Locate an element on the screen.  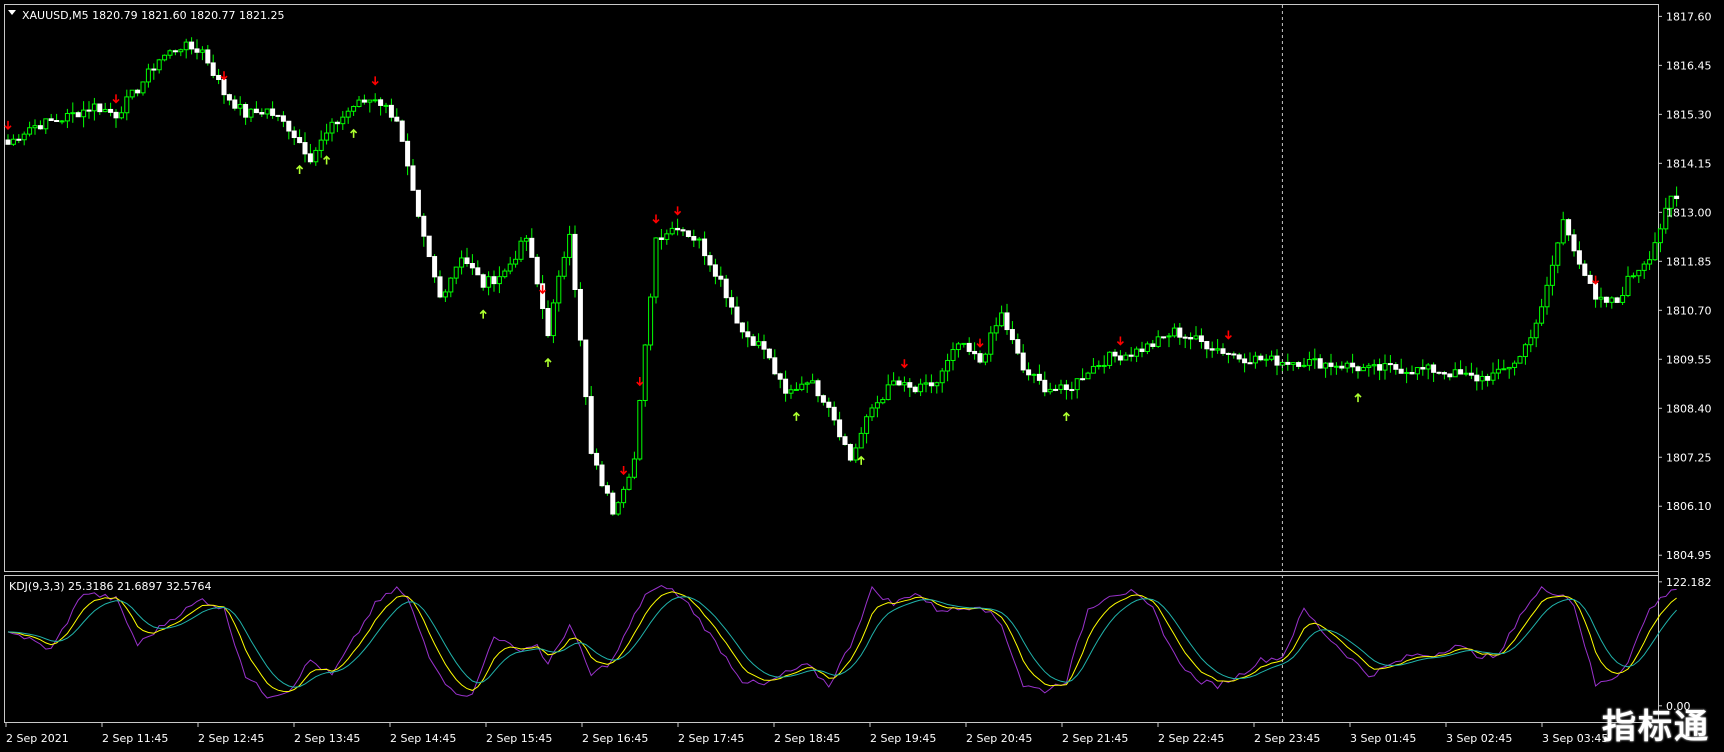
kdj-k-line is located at coordinates (842, 642).